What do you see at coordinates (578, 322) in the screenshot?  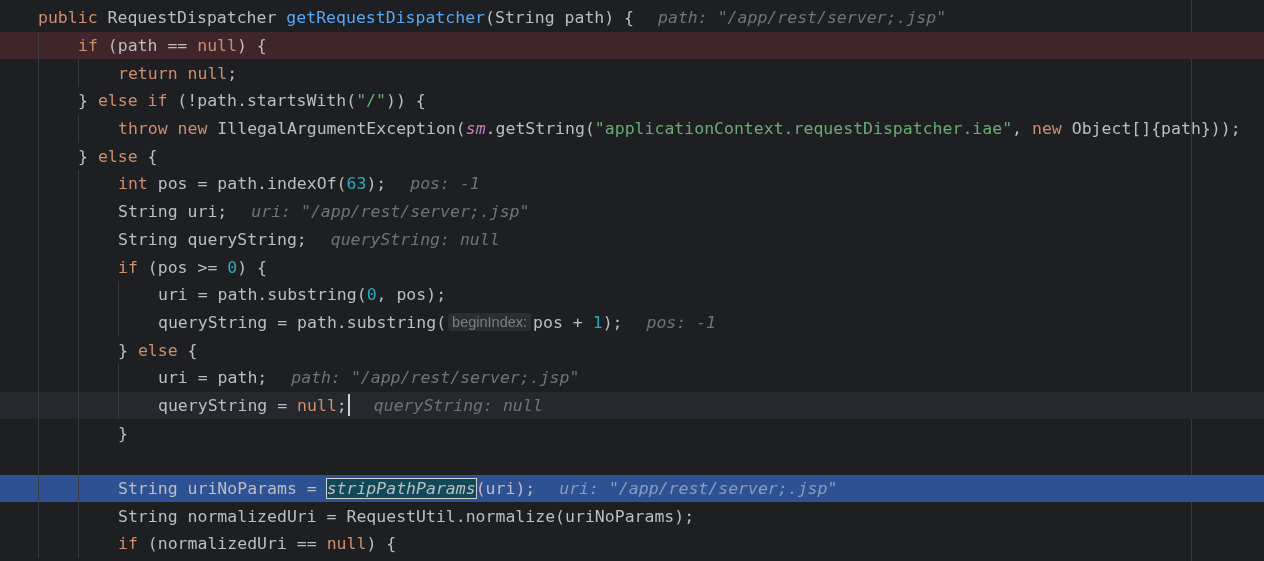 I see `code-text: pos + 1);` at bounding box center [578, 322].